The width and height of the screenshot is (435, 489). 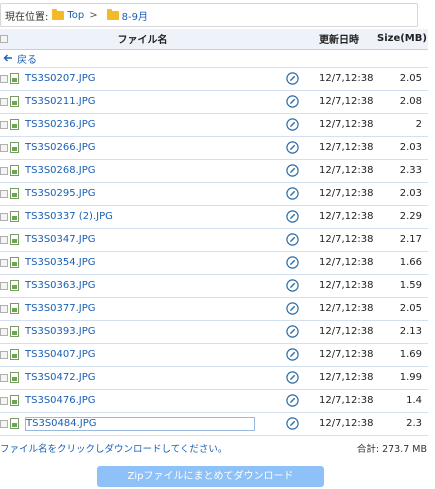 What do you see at coordinates (60, 400) in the screenshot?
I see `file-name-link: TS3S0476.JPG` at bounding box center [60, 400].